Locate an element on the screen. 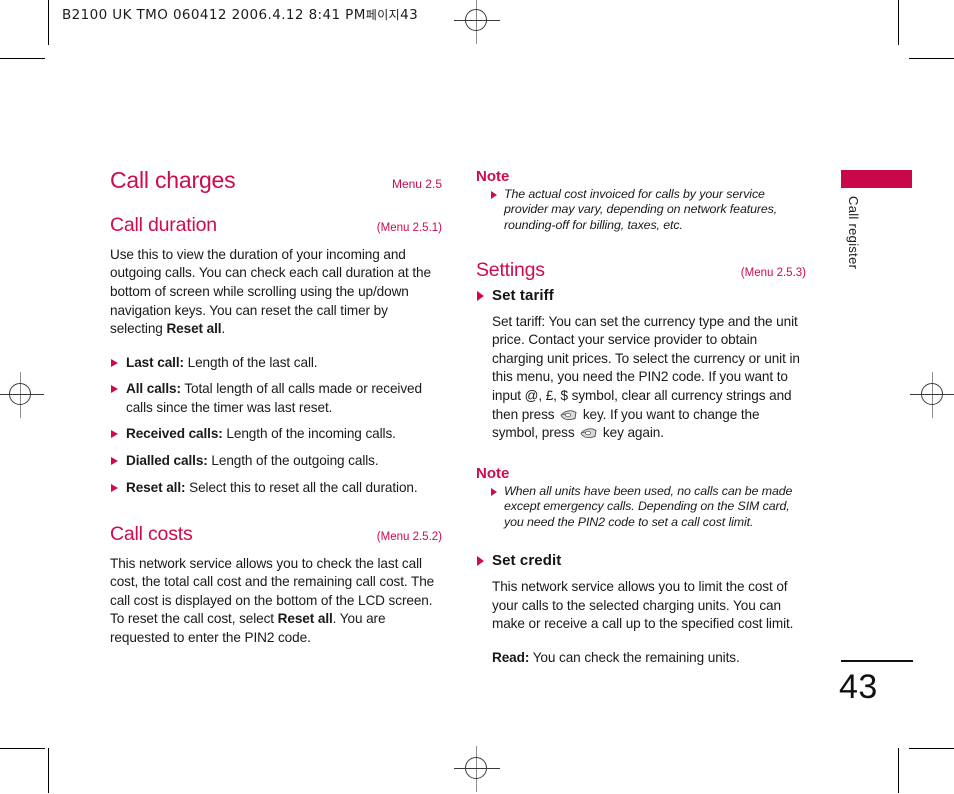 The image size is (954, 794). list-item-label: All calls: is located at coordinates (153, 389).